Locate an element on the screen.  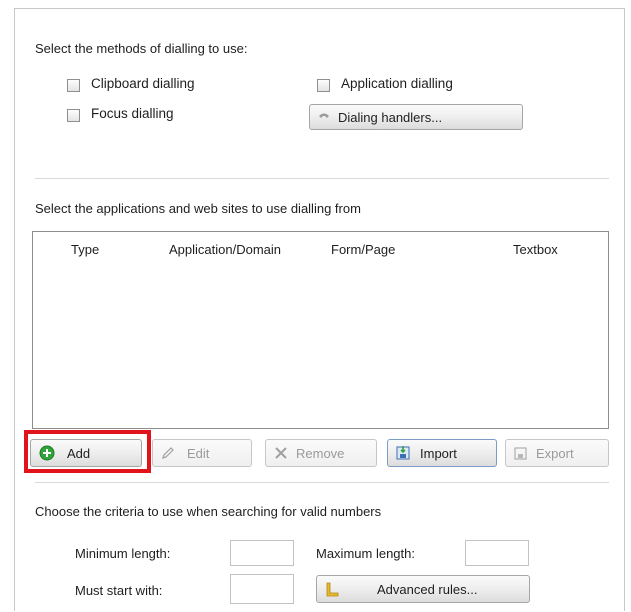
column-header-textbox: Textbox is located at coordinates (535, 249).